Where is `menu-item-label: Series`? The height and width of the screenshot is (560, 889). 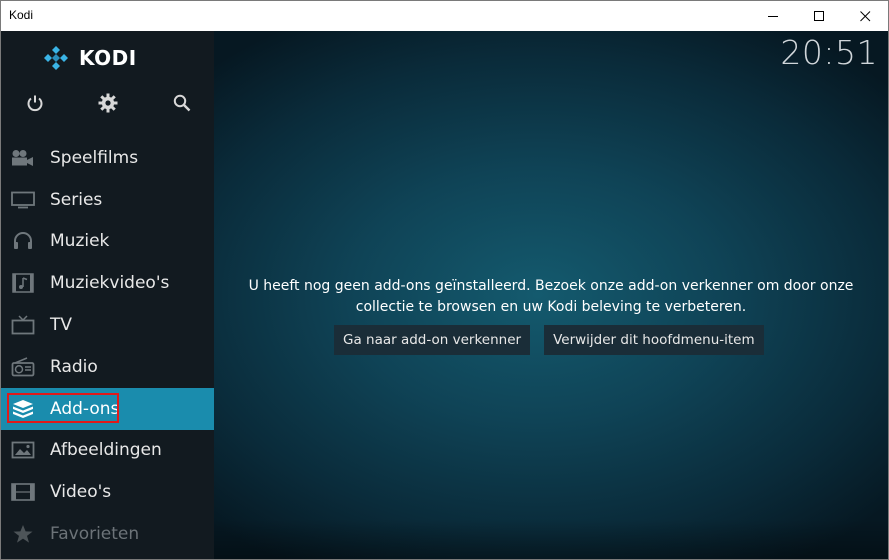 menu-item-label: Series is located at coordinates (76, 199).